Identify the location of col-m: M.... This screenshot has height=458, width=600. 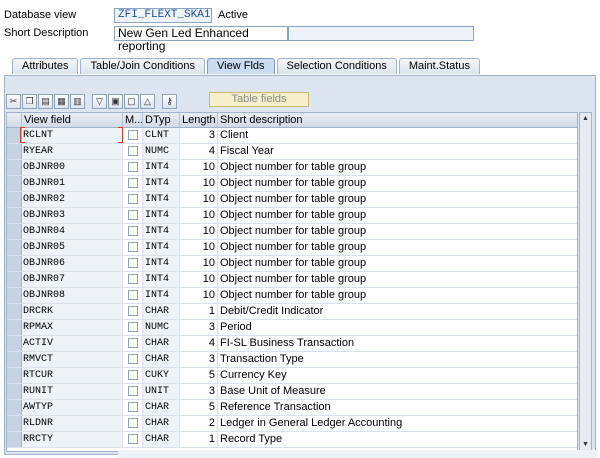
(133, 120).